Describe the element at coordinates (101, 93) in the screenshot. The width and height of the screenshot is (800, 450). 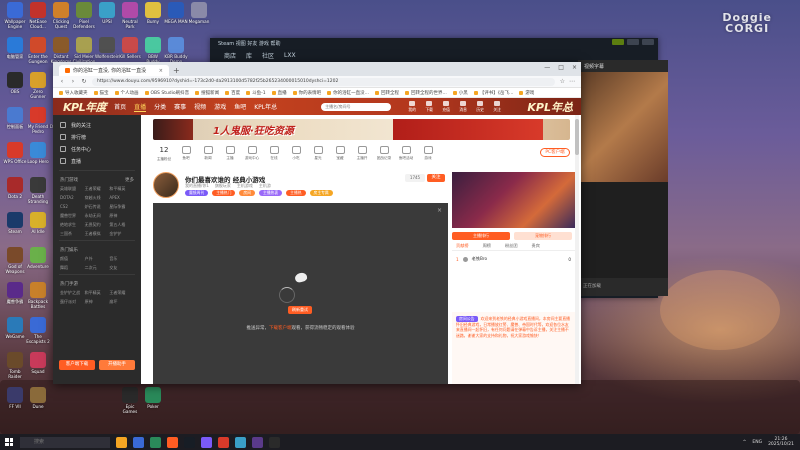
I see `bookmark-item: 猫宝` at that location.